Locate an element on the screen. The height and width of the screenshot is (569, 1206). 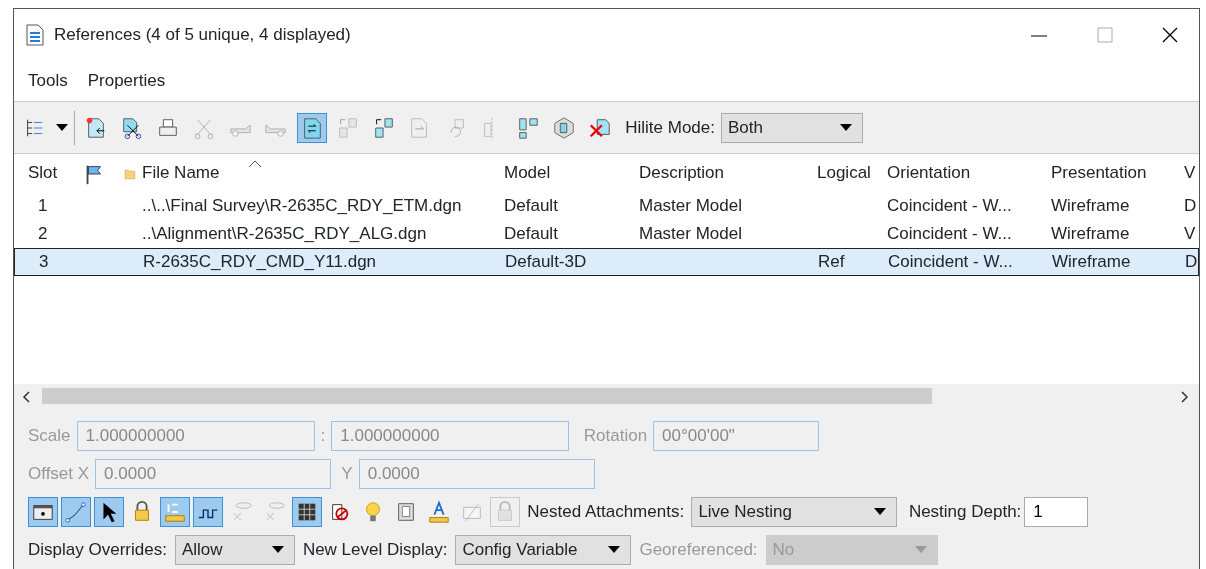
table-row: 3 R-2635C_RDY_CMD_Y11.dgn Default-3D Ref Coincident - W... Wireframe D is located at coordinates (606, 262).